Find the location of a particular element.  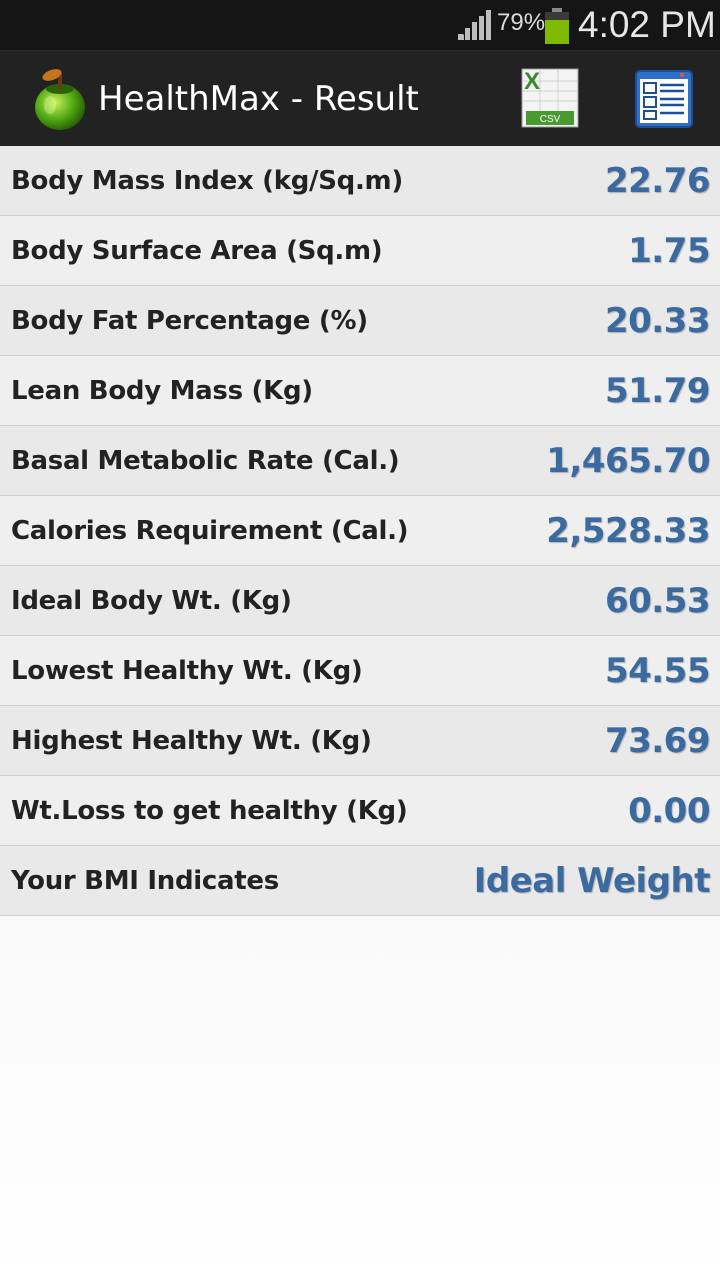

list-item: Body Mass Index (kg/Sq.m) 22.76 is located at coordinates (360, 181).